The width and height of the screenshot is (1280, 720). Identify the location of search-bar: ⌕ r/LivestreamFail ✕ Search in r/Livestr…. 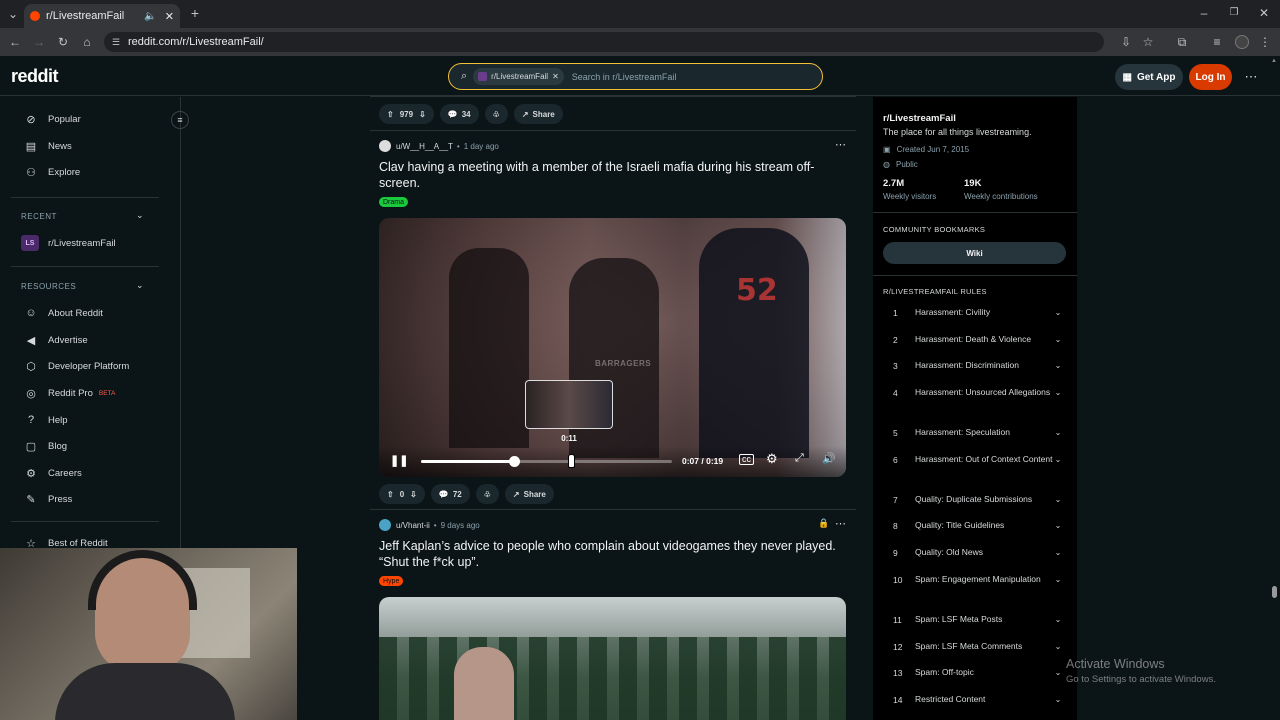
(635, 76).